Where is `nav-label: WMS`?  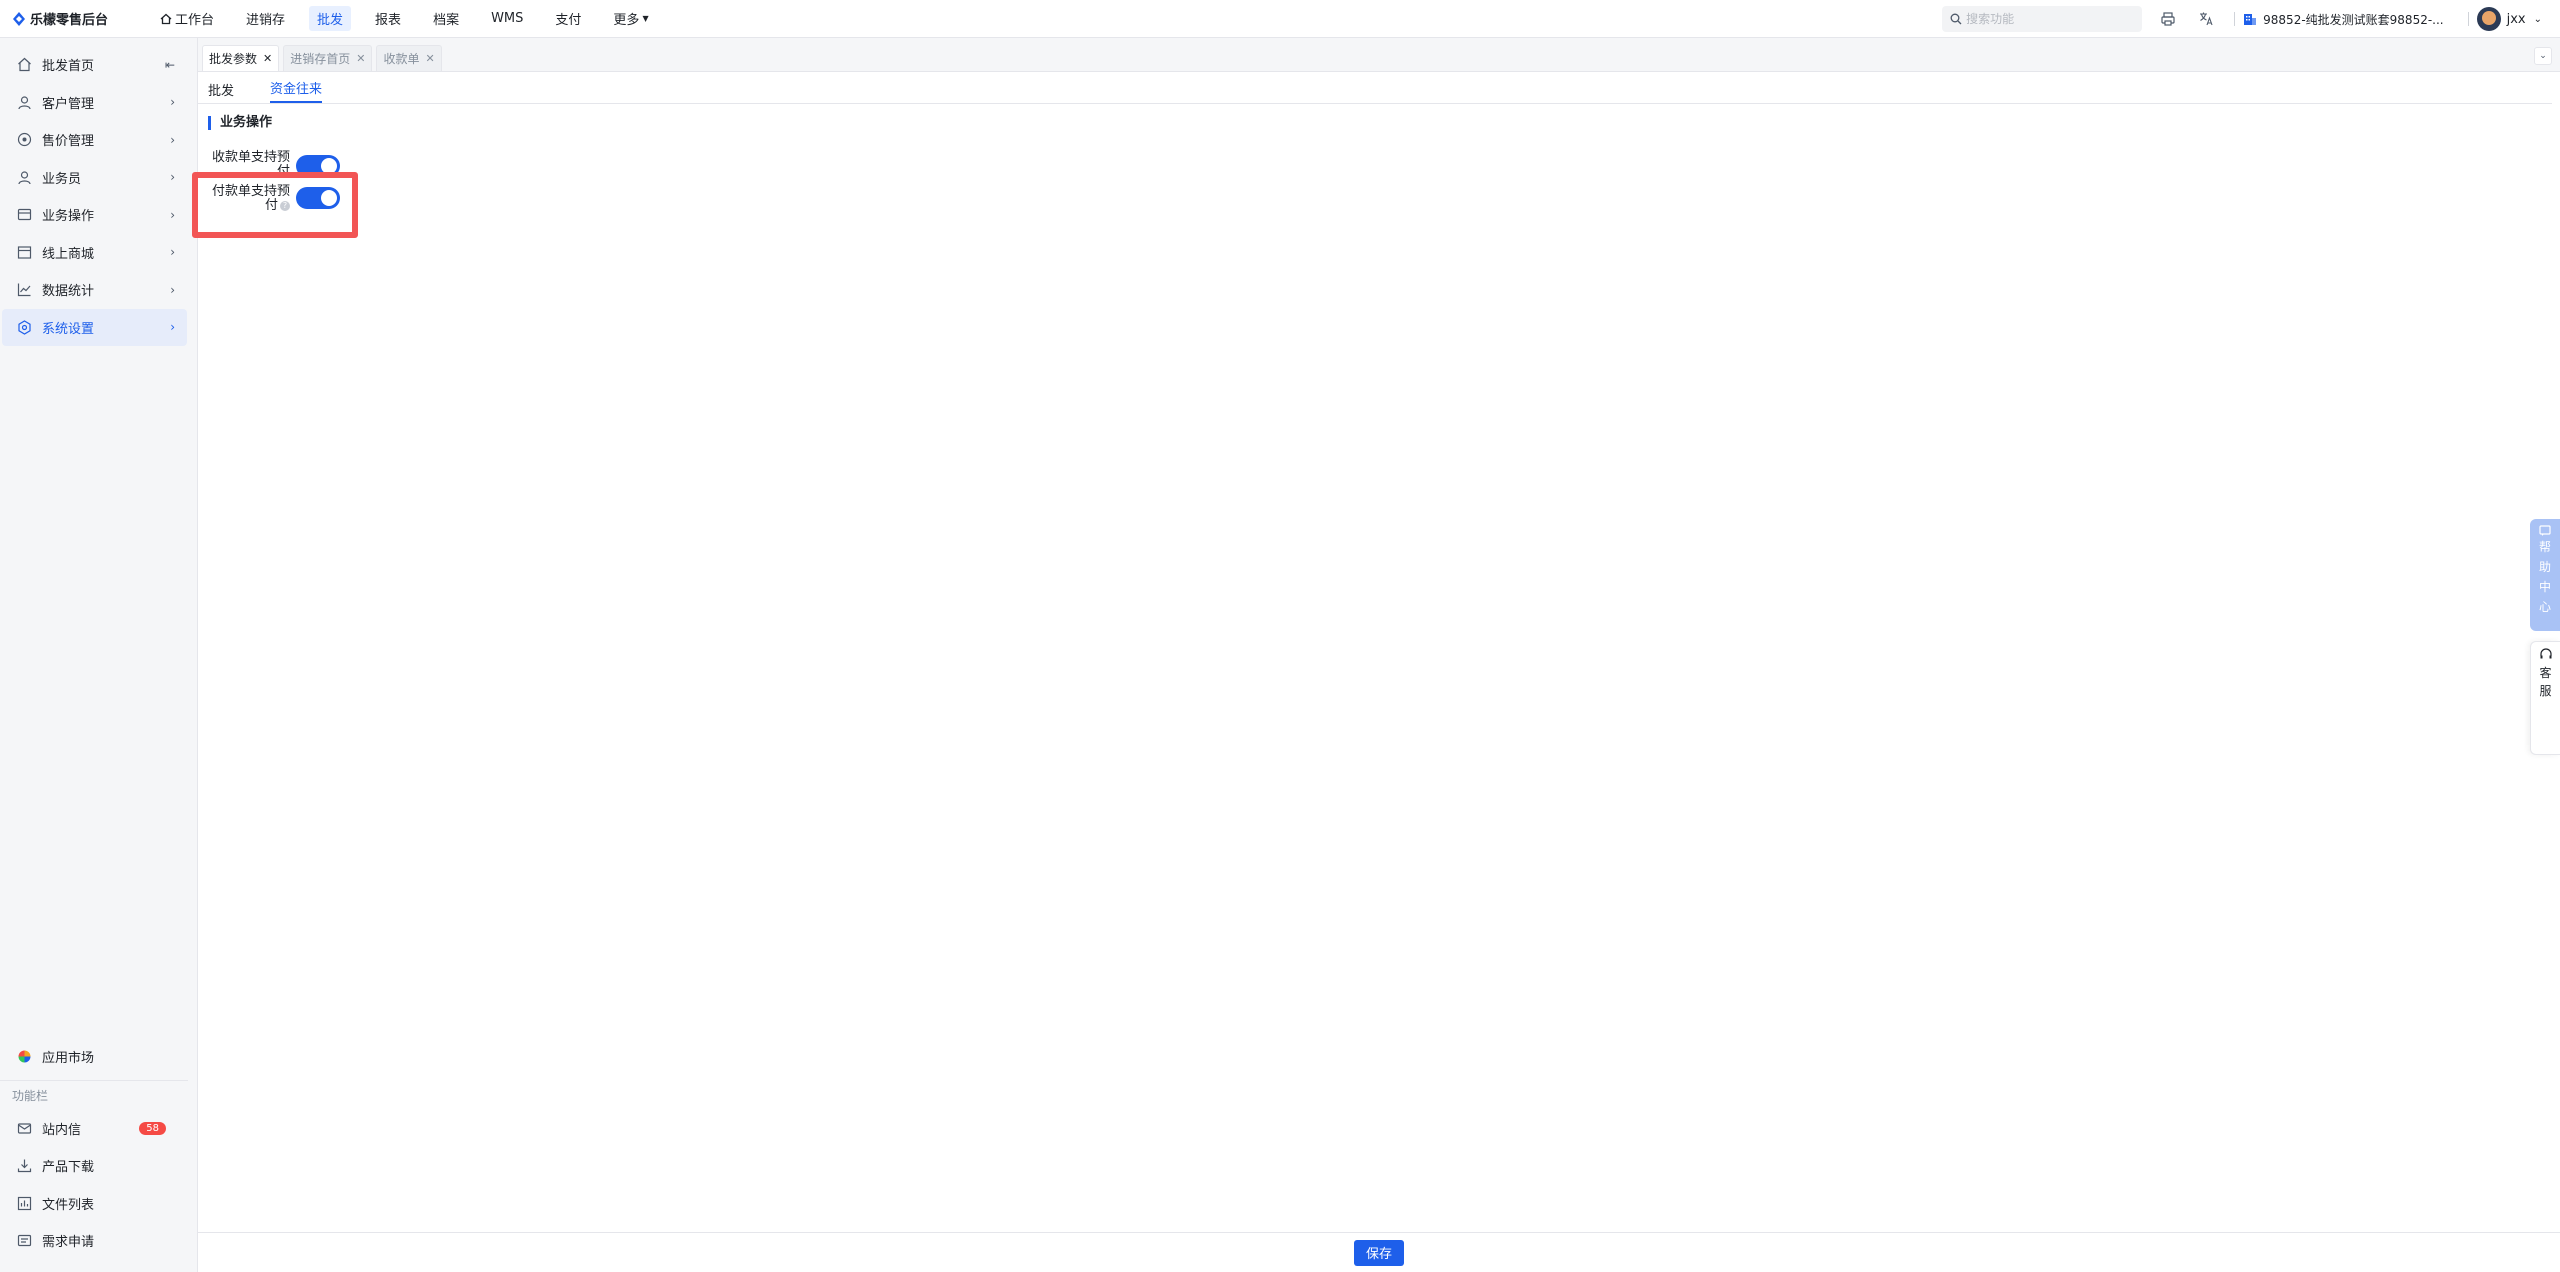 nav-label: WMS is located at coordinates (507, 18).